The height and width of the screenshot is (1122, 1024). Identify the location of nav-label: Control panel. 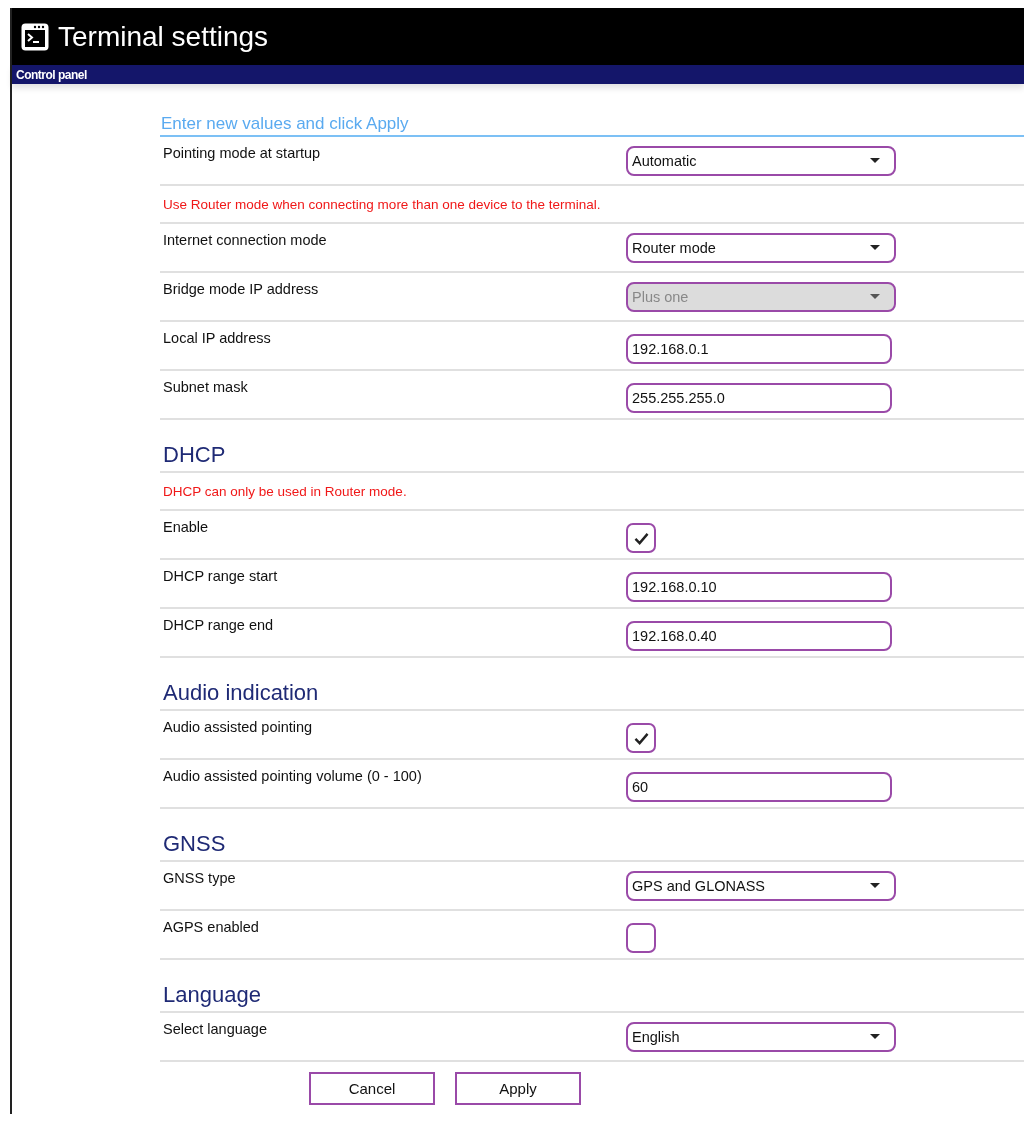
(51, 74).